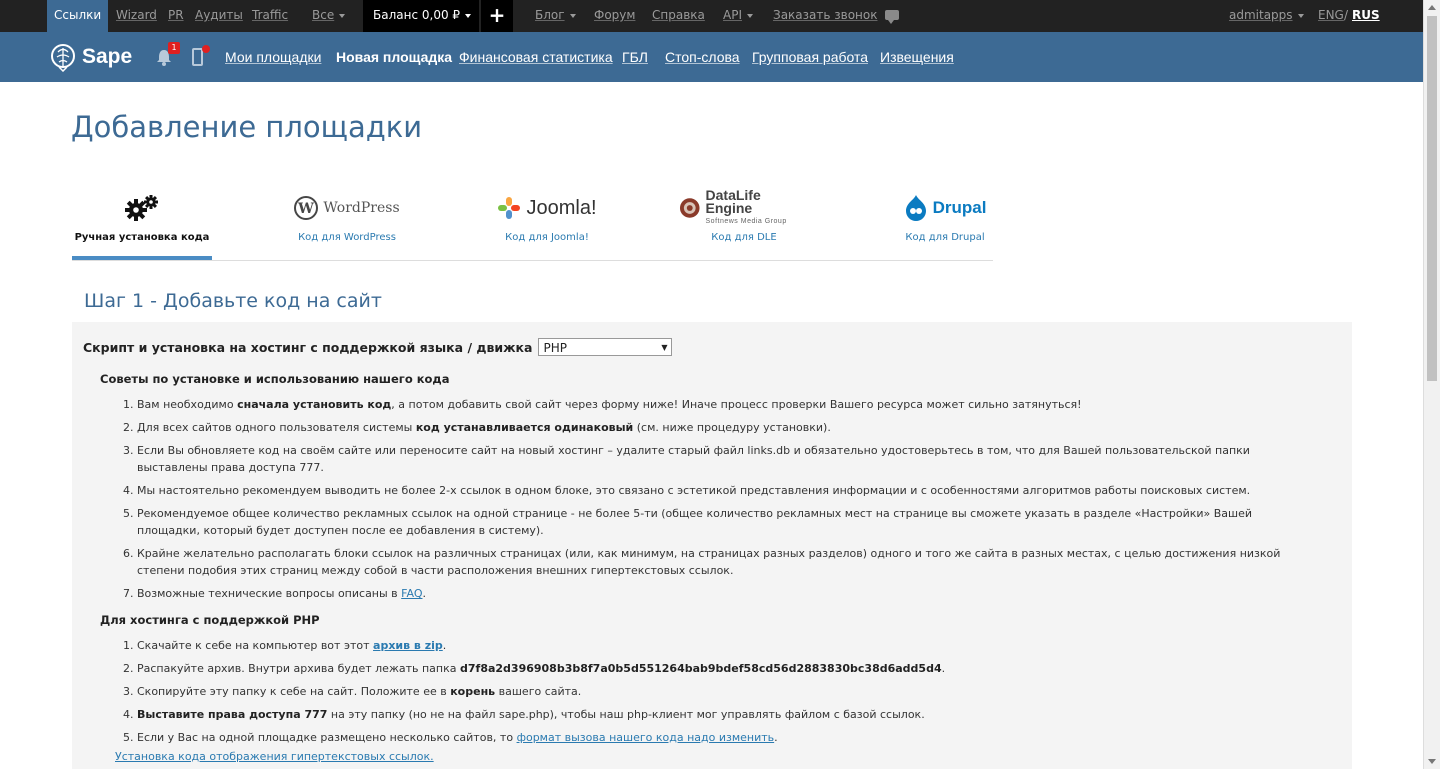  I want to click on nav-new-site: Новая площадка, so click(394, 57).